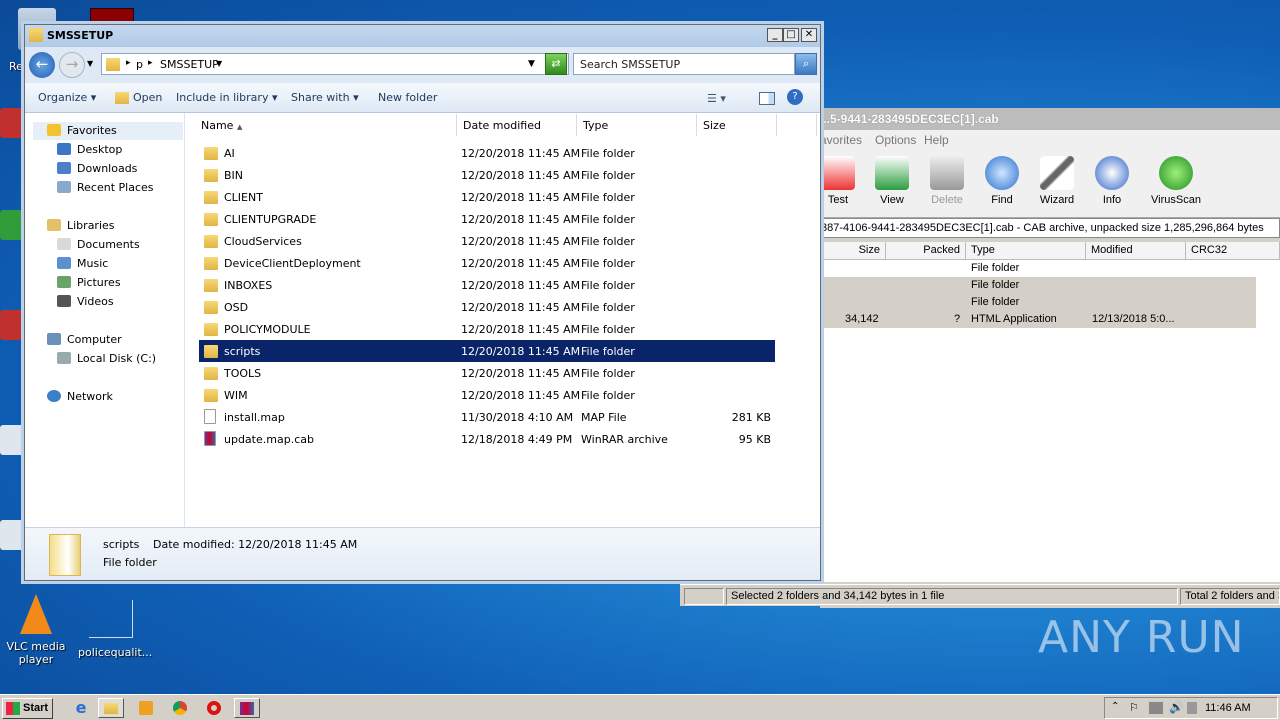 The image size is (1280, 720). Describe the element at coordinates (89, 283) in the screenshot. I see `nav-pictures: Pictures` at that location.